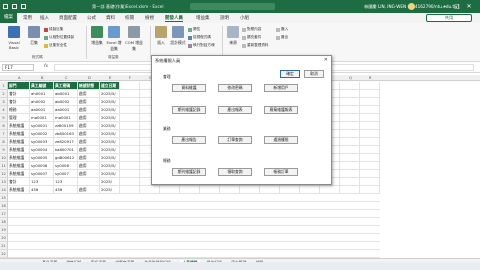 This screenshot has width=480, height=270. I want to click on tab-team: 小組, so click(244, 18).